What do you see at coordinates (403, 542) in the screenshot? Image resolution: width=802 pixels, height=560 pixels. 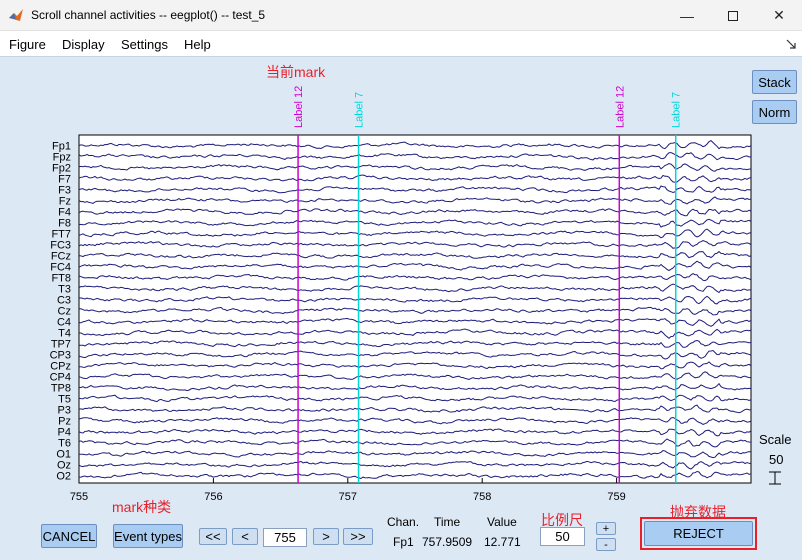 I see `chan-value: Fp1` at bounding box center [403, 542].